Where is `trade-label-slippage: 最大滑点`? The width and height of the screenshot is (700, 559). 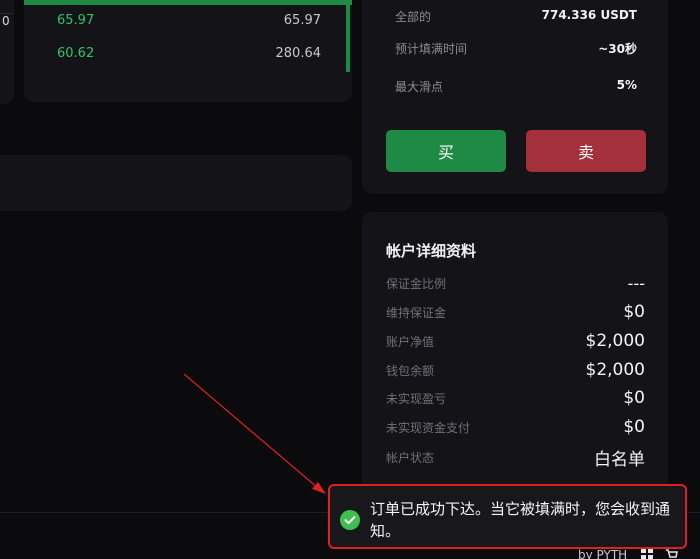
trade-label-slippage: 最大滑点 is located at coordinates (419, 87).